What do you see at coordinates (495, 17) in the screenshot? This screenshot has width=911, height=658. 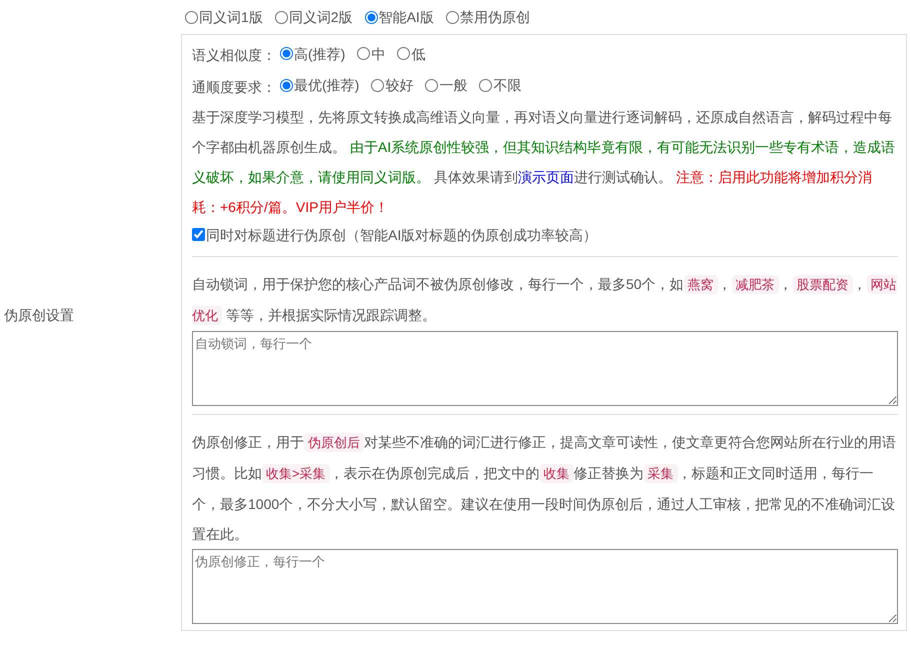 I see `radio-label: 禁用伪原创` at bounding box center [495, 17].